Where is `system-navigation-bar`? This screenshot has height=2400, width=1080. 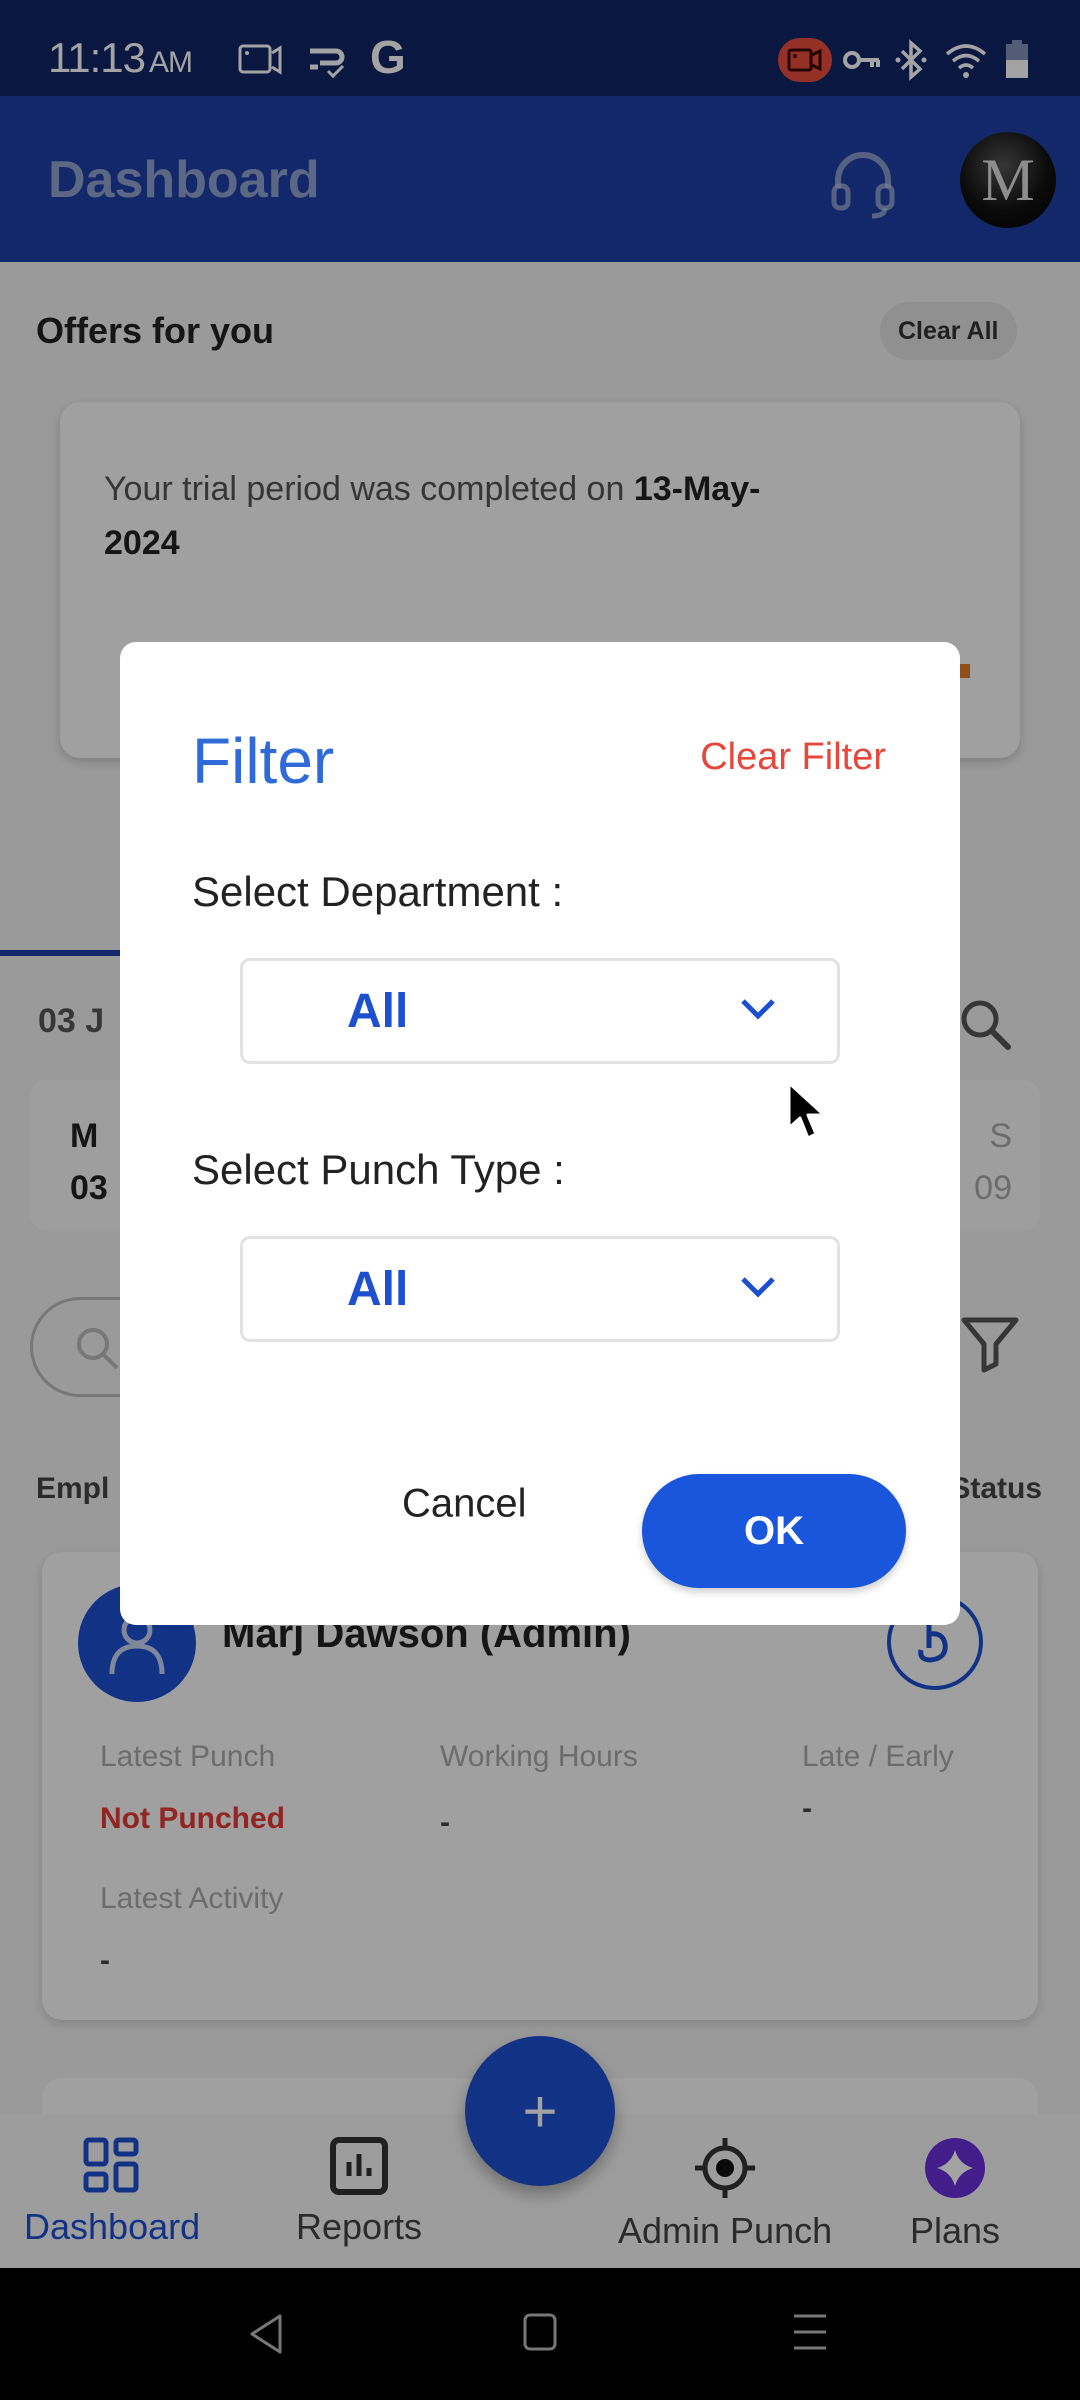 system-navigation-bar is located at coordinates (540, 2334).